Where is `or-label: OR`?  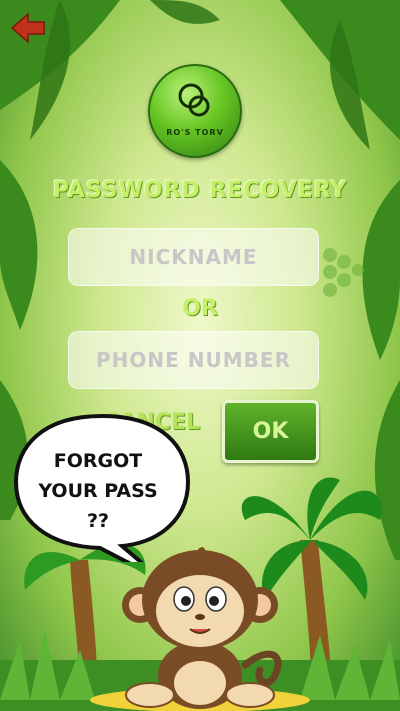 or-label: OR is located at coordinates (200, 308).